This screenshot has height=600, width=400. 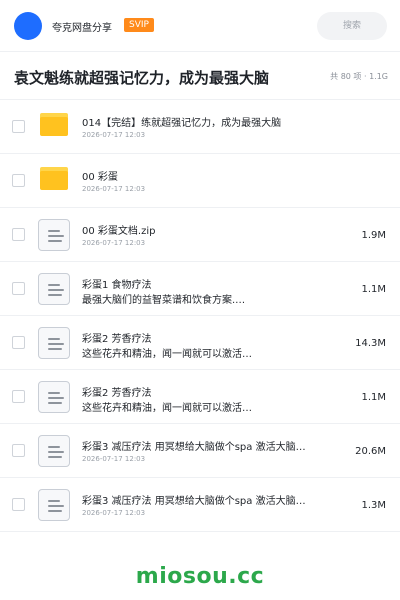 I want to click on file-size: 20.6M, so click(x=370, y=451).